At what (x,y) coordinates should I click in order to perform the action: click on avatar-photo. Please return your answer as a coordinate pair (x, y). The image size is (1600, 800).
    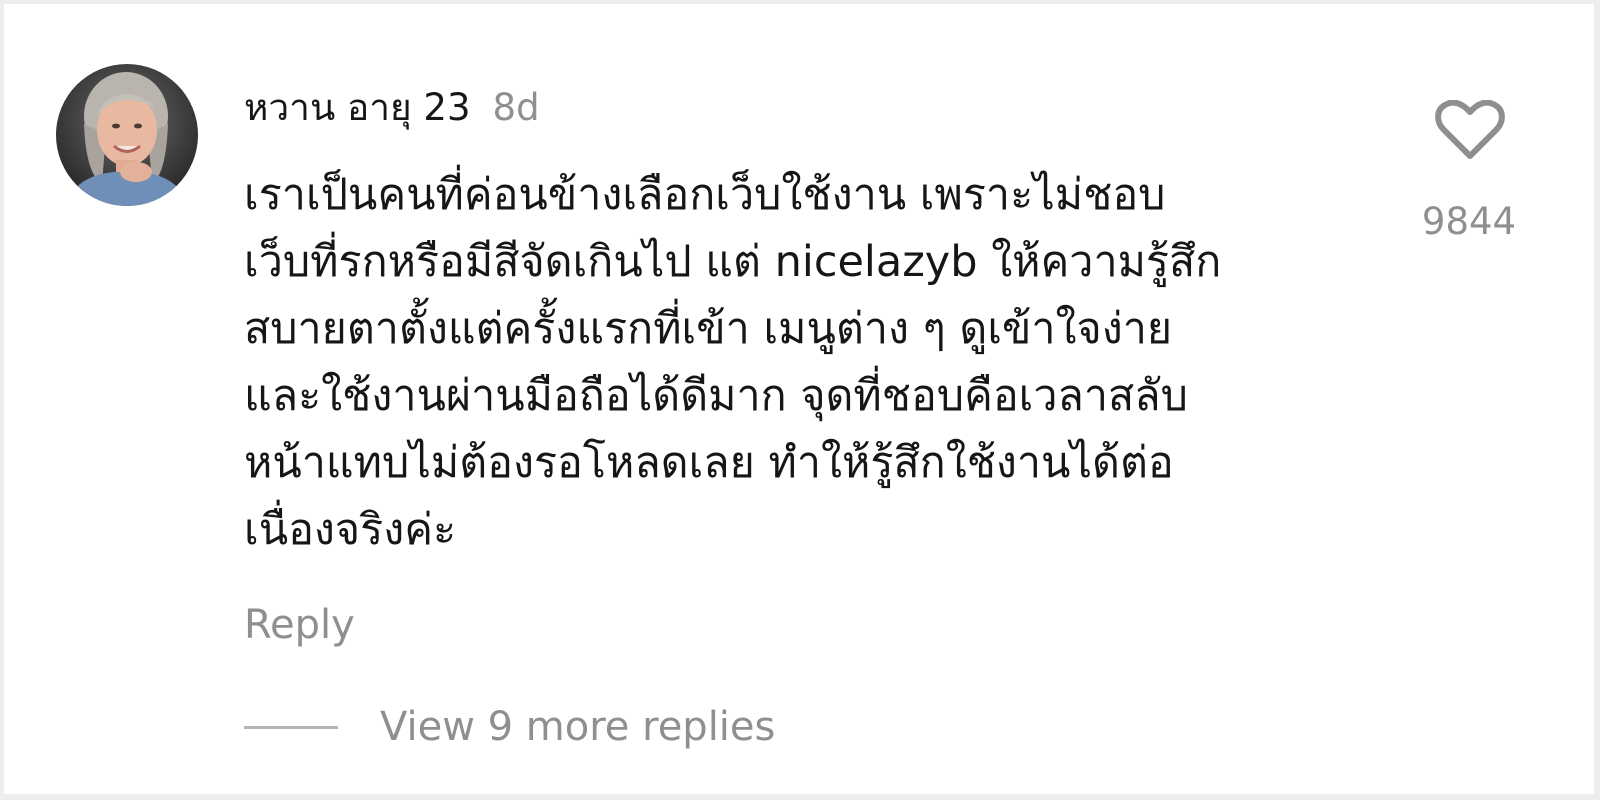
    Looking at the image, I should click on (127, 135).